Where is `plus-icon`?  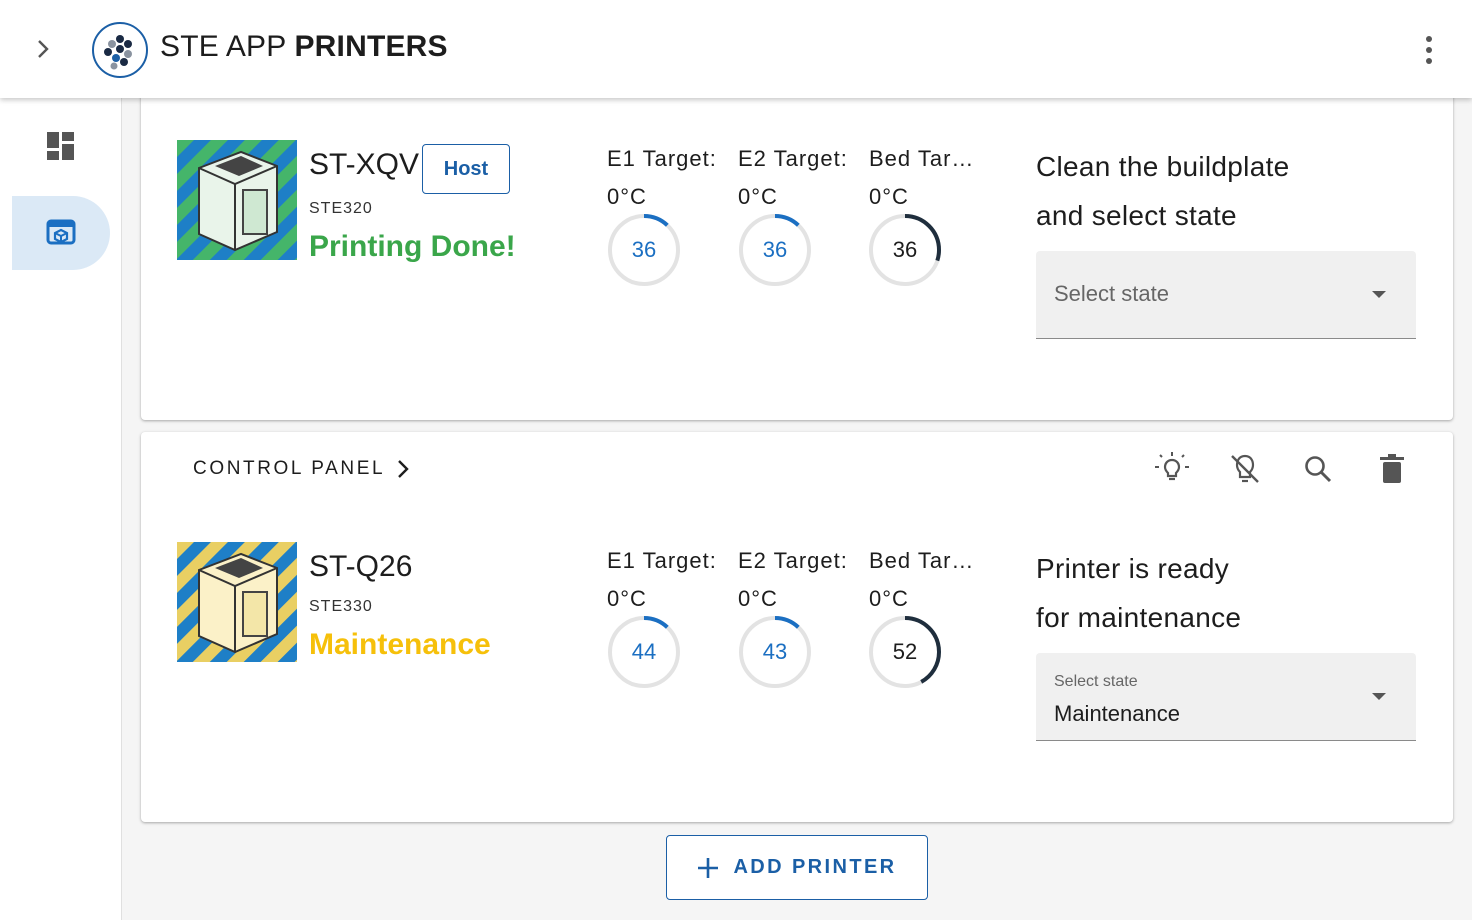 plus-icon is located at coordinates (708, 867).